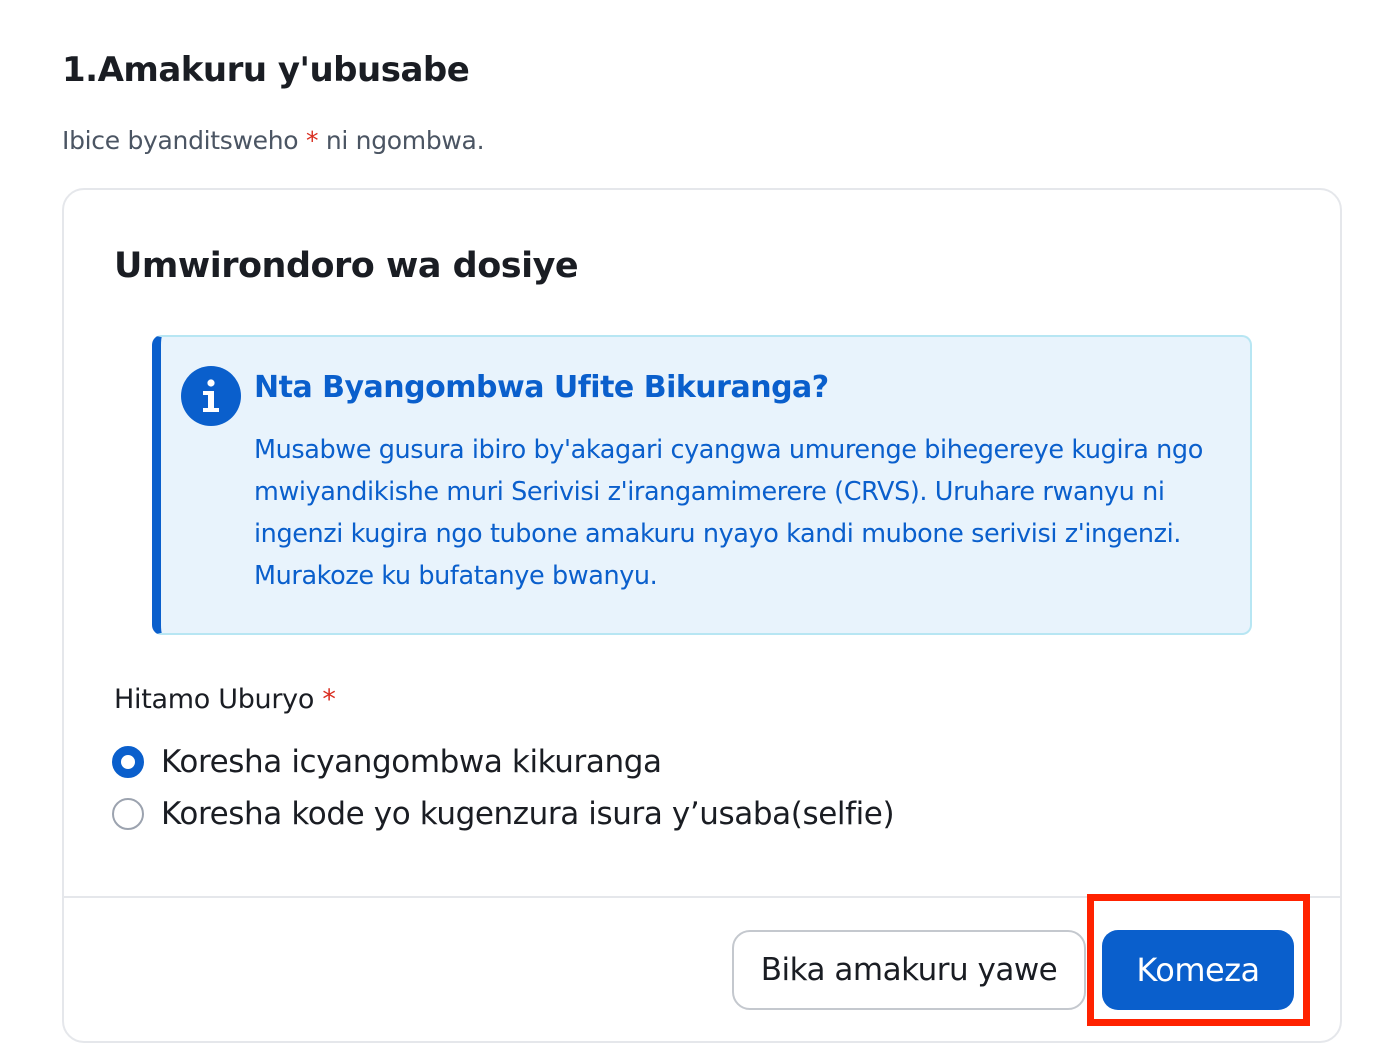  Describe the element at coordinates (411, 762) in the screenshot. I see `radio-option-label: Koresha icyangombwa kikuranga` at that location.